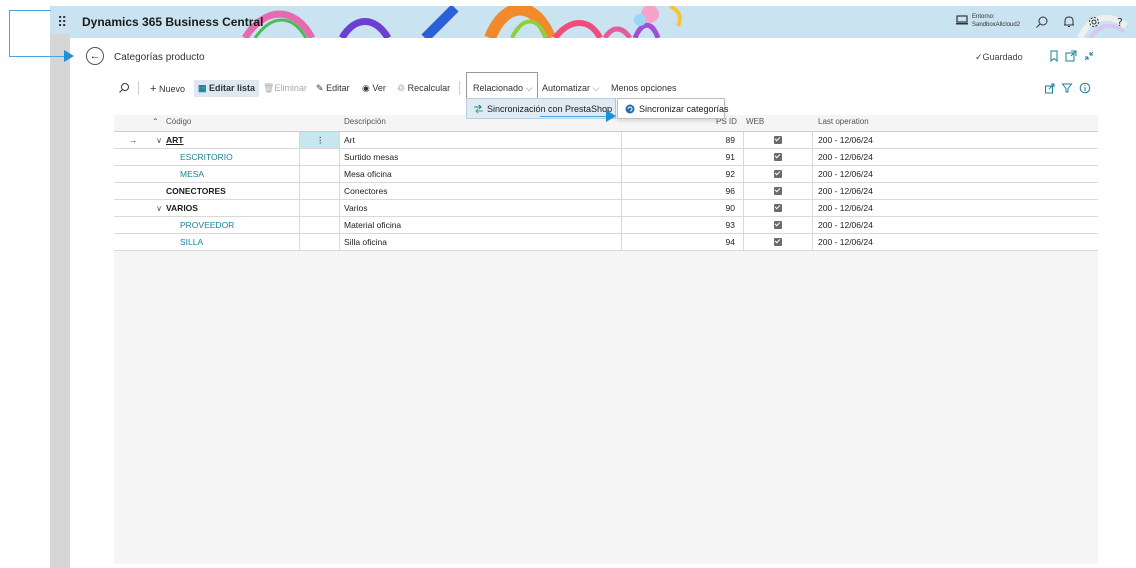 Image resolution: width=1136 pixels, height=568 pixels. What do you see at coordinates (191, 242) in the screenshot?
I see `code-link: SILLA` at bounding box center [191, 242].